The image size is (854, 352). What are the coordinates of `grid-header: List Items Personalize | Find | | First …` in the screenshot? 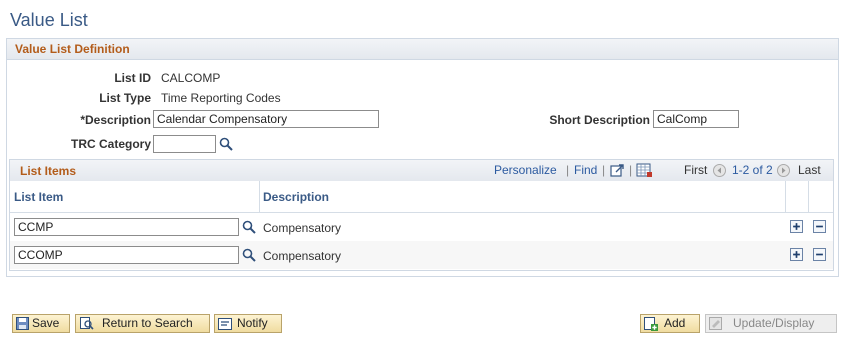 It's located at (421, 171).